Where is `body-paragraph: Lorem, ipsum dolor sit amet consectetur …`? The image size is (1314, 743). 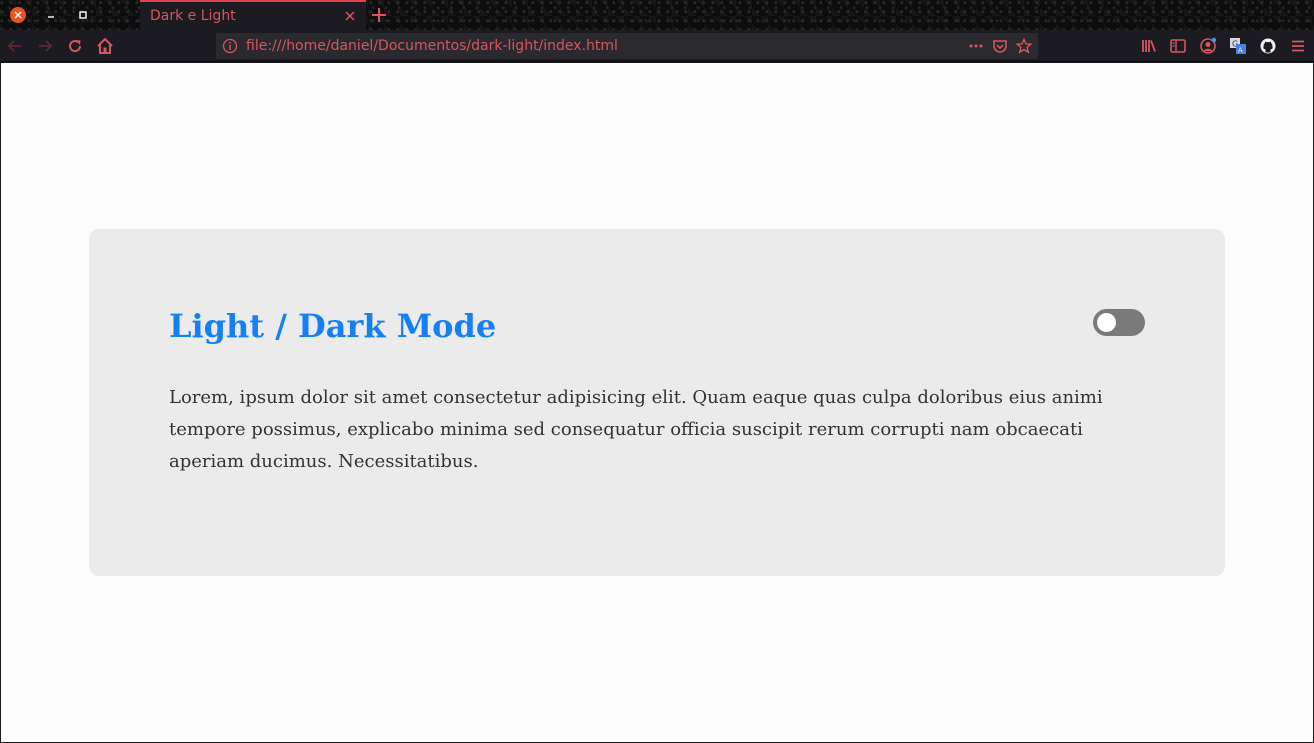 body-paragraph: Lorem, ipsum dolor sit amet consectetur … is located at coordinates (636, 429).